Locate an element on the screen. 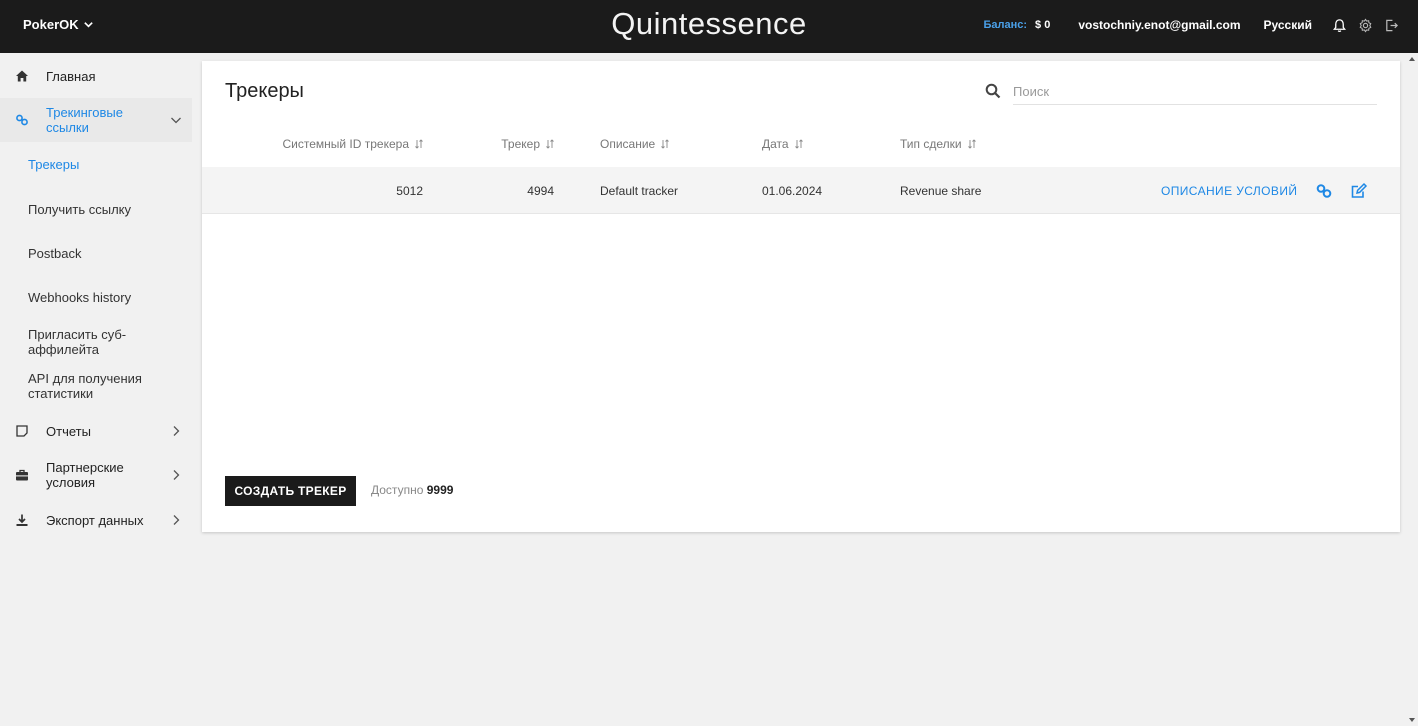 Image resolution: width=1418 pixels, height=726 pixels. cell-tracker: 4994 is located at coordinates (540, 191).